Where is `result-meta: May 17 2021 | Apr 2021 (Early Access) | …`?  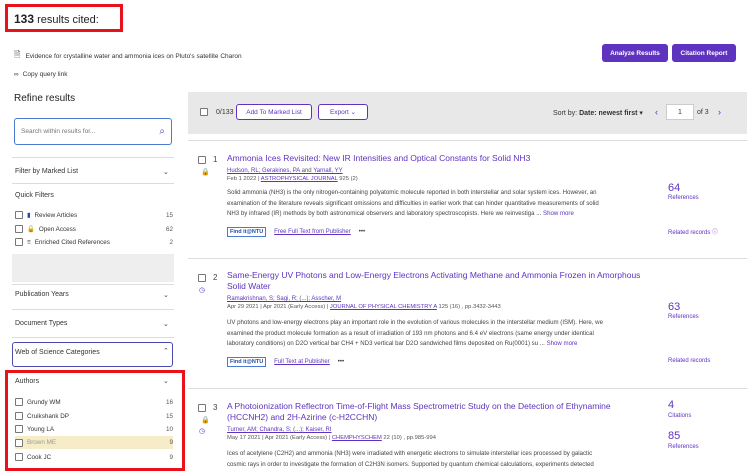
result-meta: May 17 2021 | Apr 2021 (Early Access) | … is located at coordinates (331, 438).